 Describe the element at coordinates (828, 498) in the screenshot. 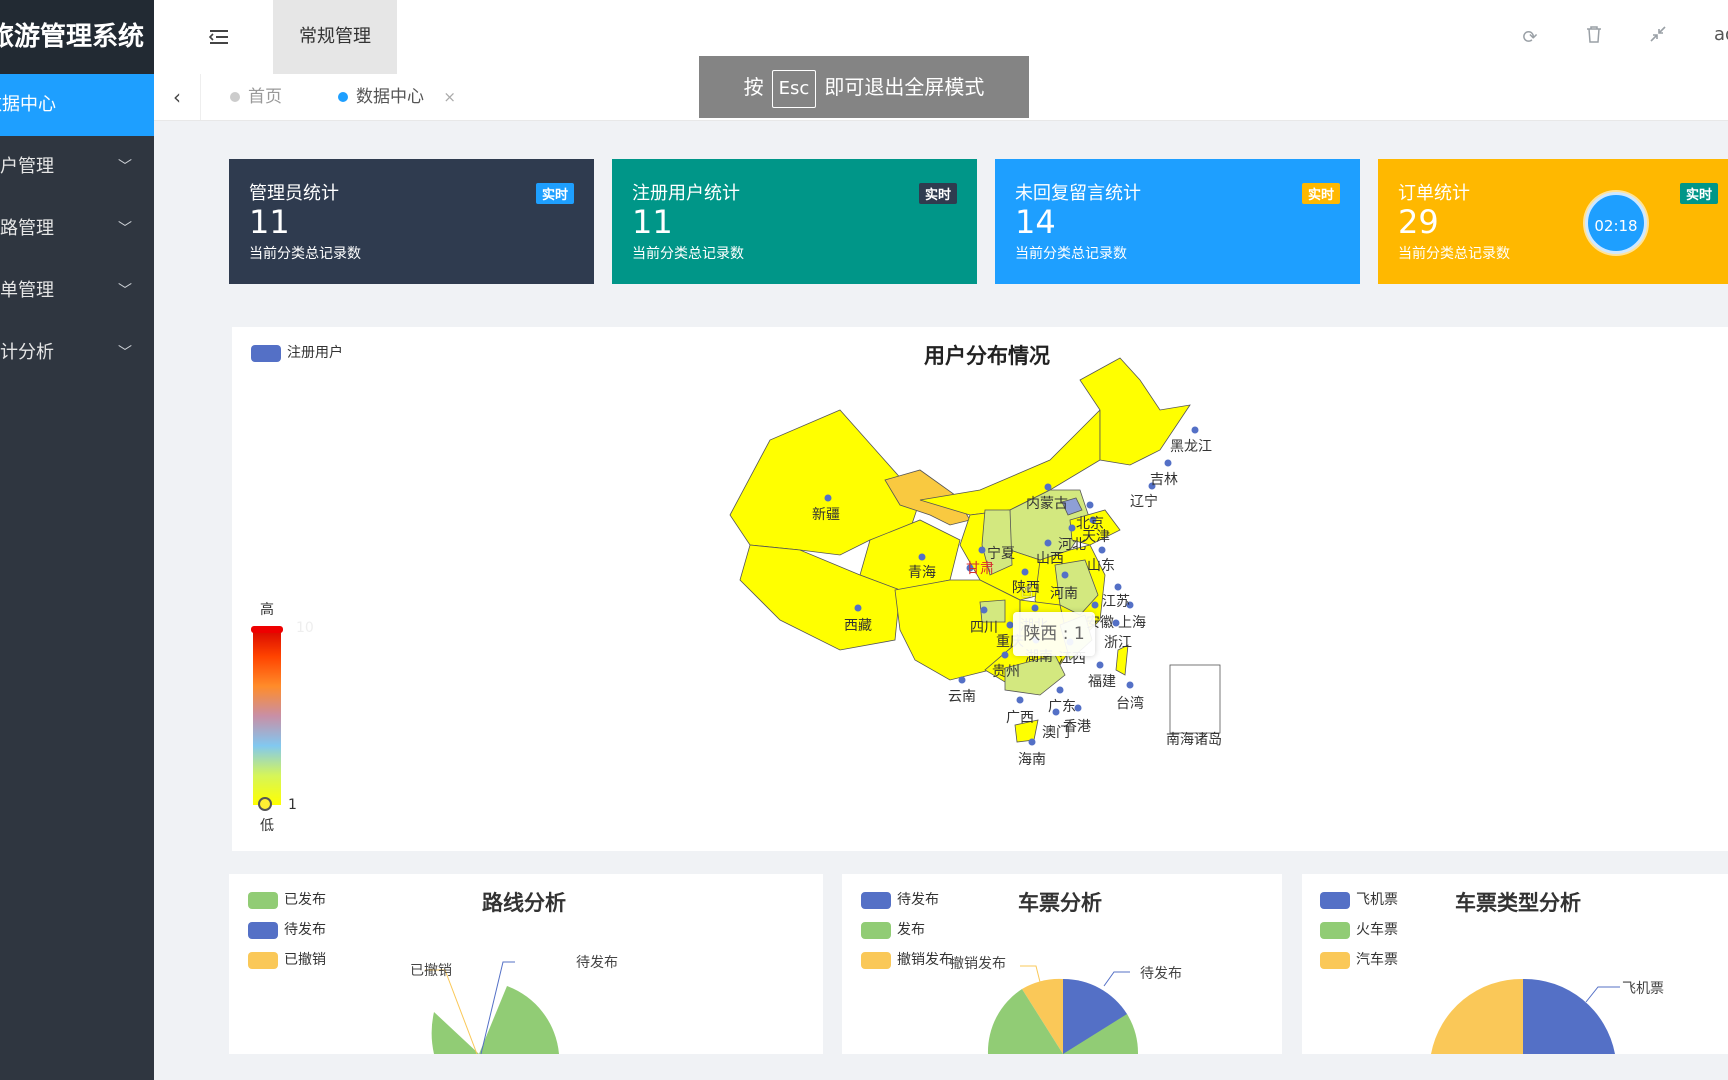

I see `marker-xinjiang` at that location.